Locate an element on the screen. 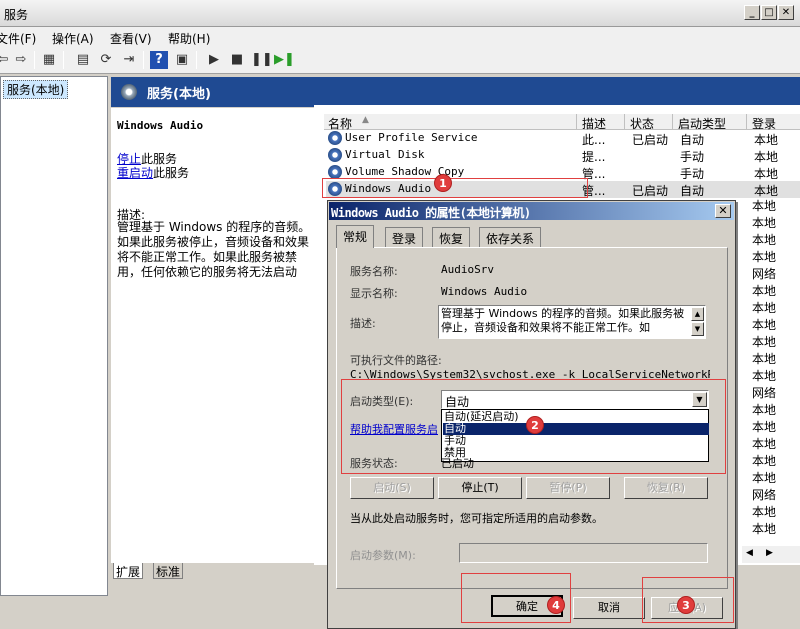 The width and height of the screenshot is (800, 629). menu-view: 查看(V) is located at coordinates (131, 38).